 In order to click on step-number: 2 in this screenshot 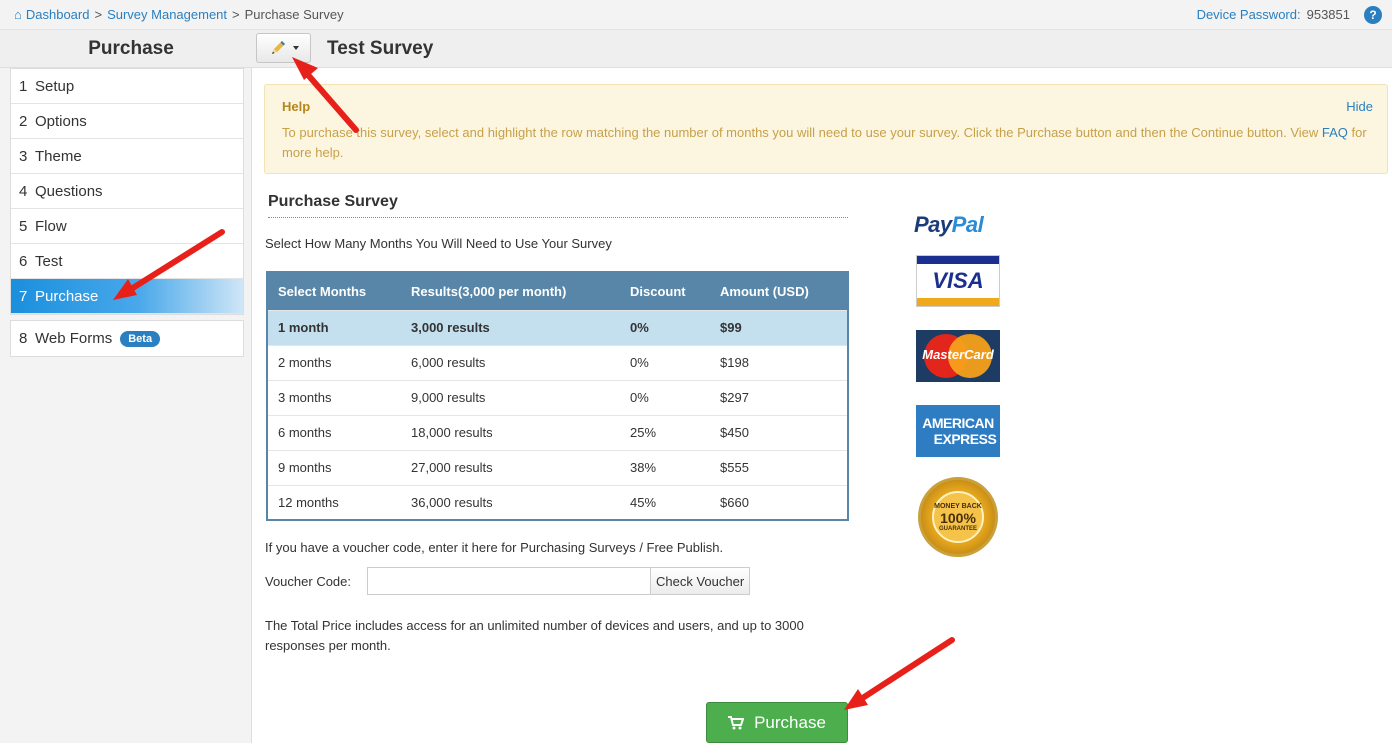, I will do `click(23, 121)`.